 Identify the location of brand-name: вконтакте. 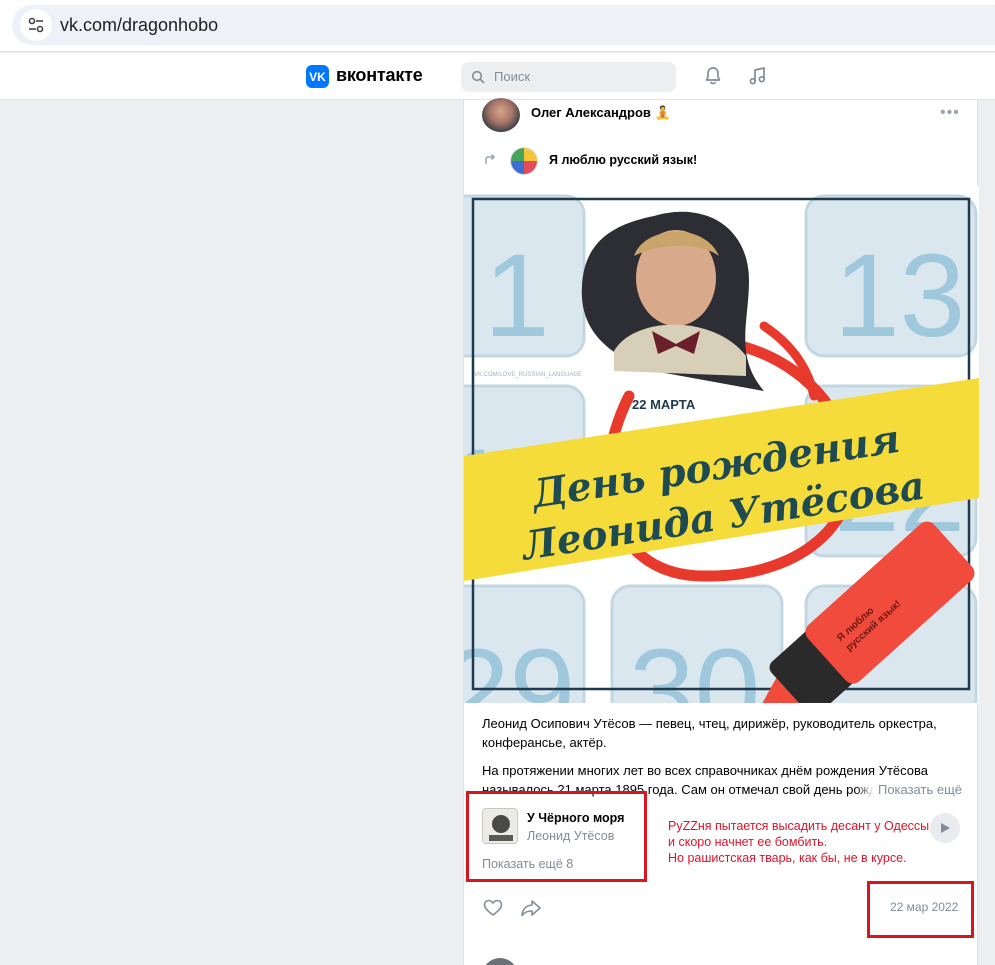
(379, 75).